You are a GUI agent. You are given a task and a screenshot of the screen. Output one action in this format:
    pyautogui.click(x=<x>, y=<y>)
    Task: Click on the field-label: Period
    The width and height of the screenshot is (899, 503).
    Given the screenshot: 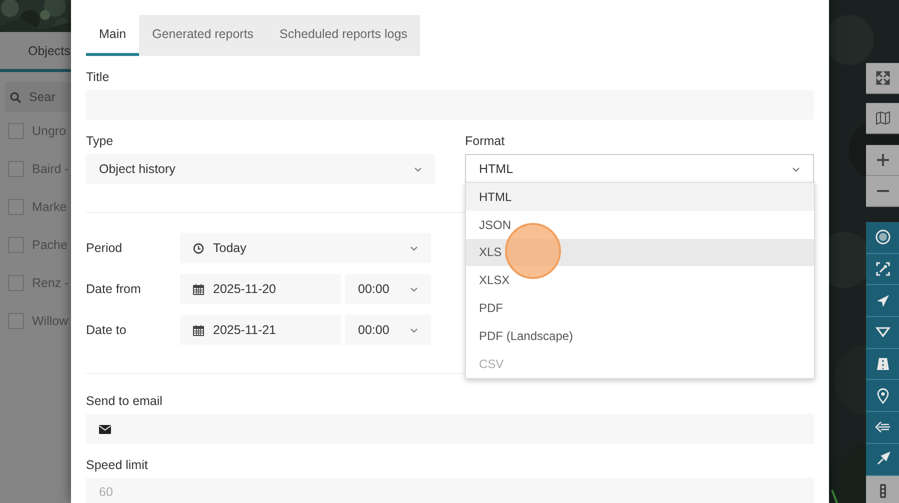 What is the action you would take?
    pyautogui.click(x=105, y=248)
    